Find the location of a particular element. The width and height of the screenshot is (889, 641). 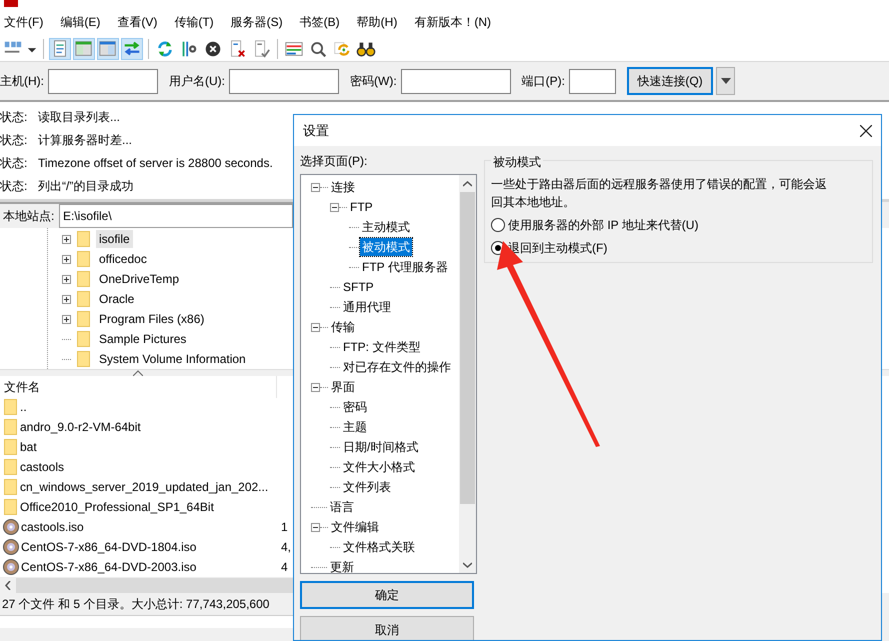

tree-item: Oracle is located at coordinates (117, 299).